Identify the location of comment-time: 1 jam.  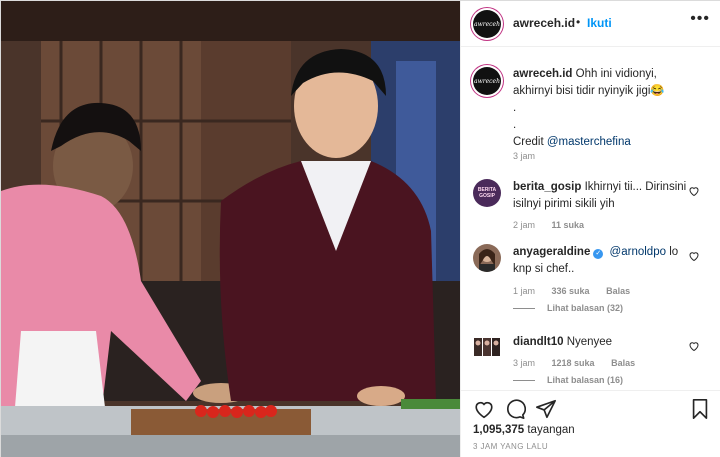
(524, 291).